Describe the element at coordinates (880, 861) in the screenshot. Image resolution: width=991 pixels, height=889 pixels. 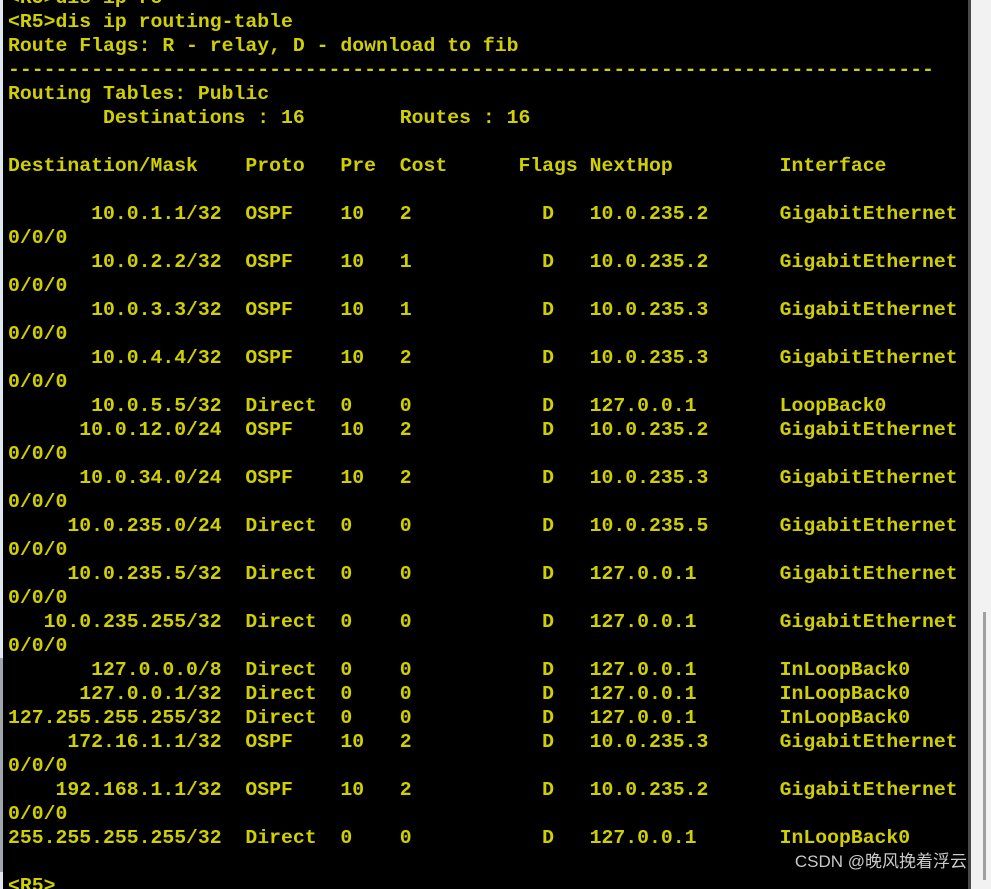
I see `csdn-watermark: CSDN @晚风挽着浮云` at that location.